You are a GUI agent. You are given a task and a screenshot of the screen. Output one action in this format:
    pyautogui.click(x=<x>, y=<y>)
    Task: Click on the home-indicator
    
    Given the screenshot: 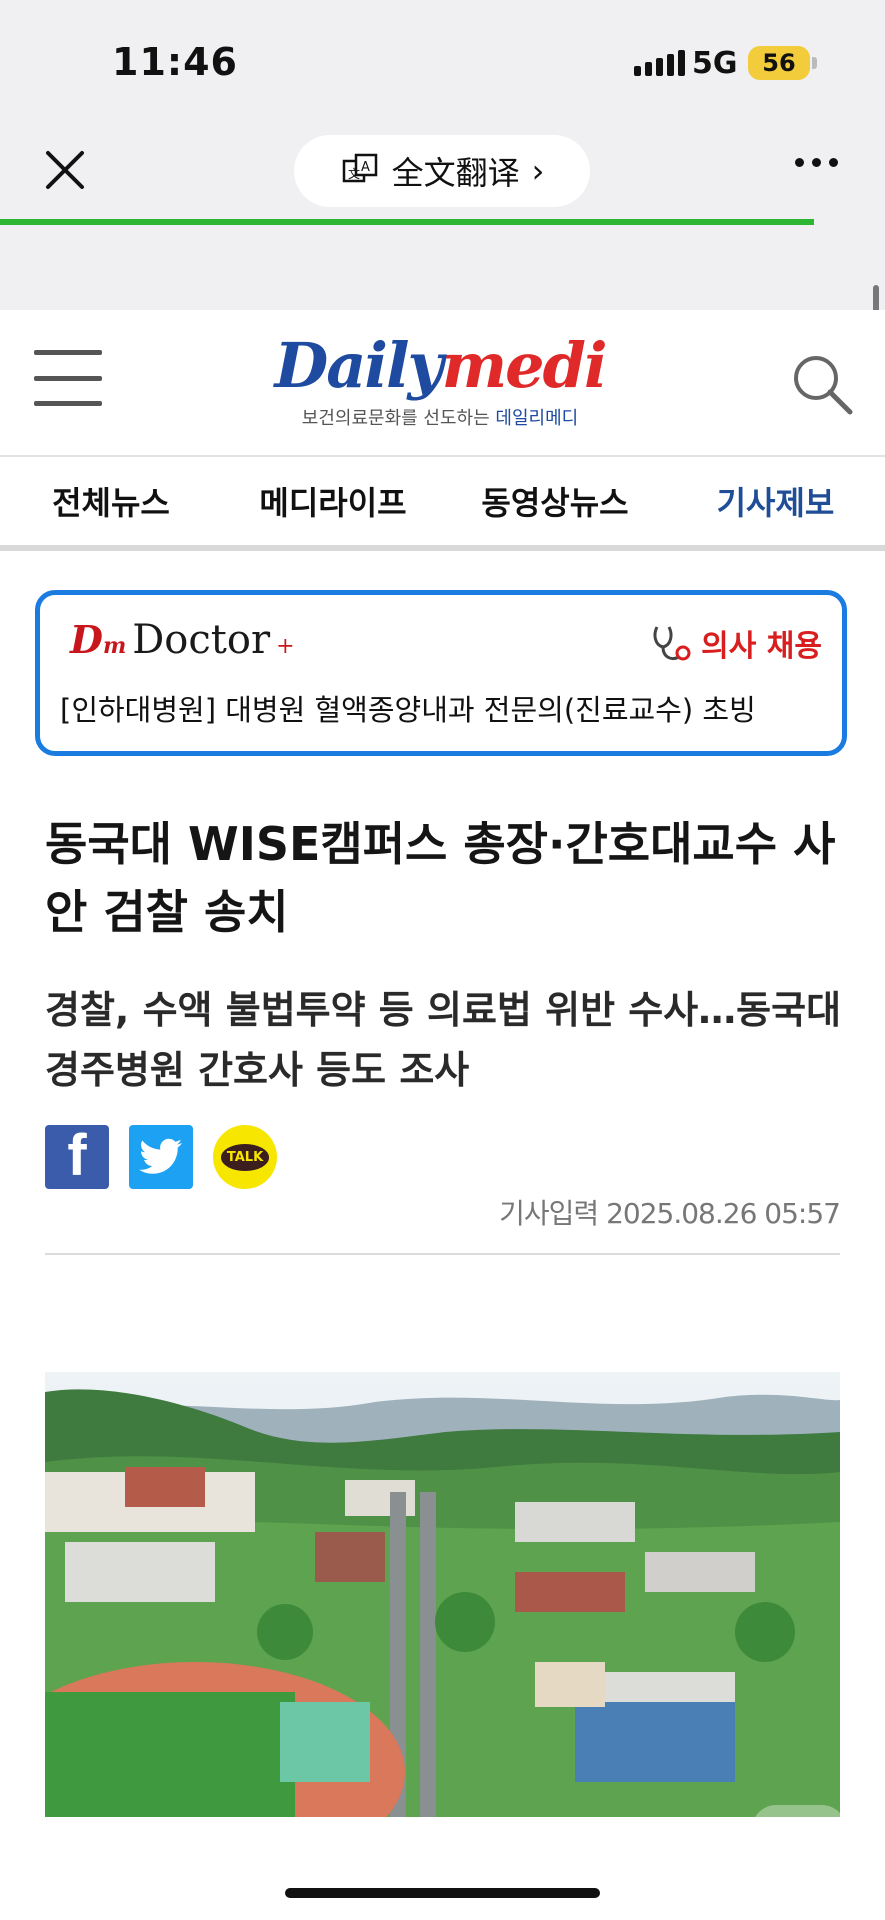 What is the action you would take?
    pyautogui.click(x=442, y=1893)
    